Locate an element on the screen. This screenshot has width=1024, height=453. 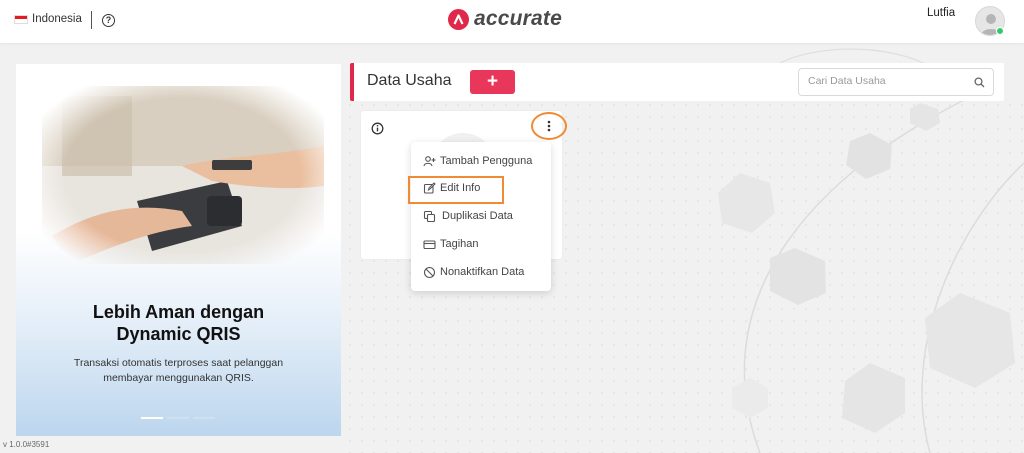
top-header: Indonesia ? accurate Lutfia is located at coordinates (512, 21).